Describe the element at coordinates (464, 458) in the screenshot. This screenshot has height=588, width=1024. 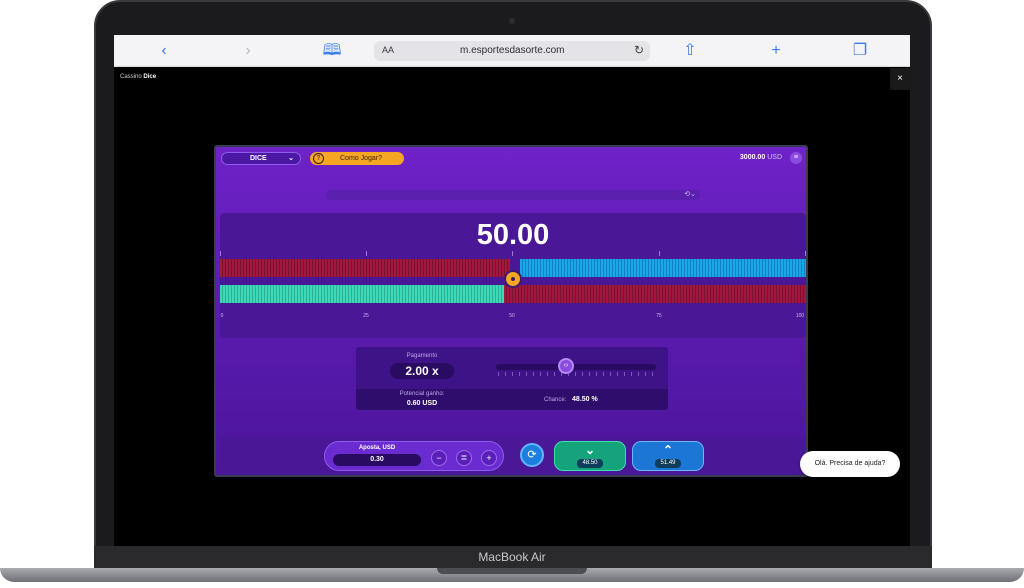
I see `coins-button: ≣` at that location.